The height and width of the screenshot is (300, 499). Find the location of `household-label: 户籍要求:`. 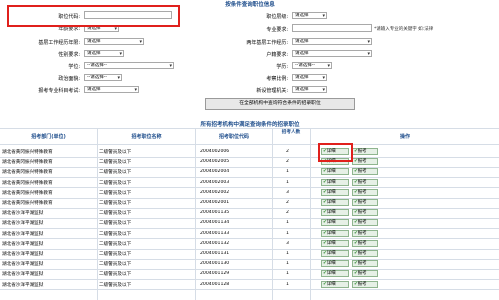

household-label: 户籍要求: is located at coordinates (277, 55).